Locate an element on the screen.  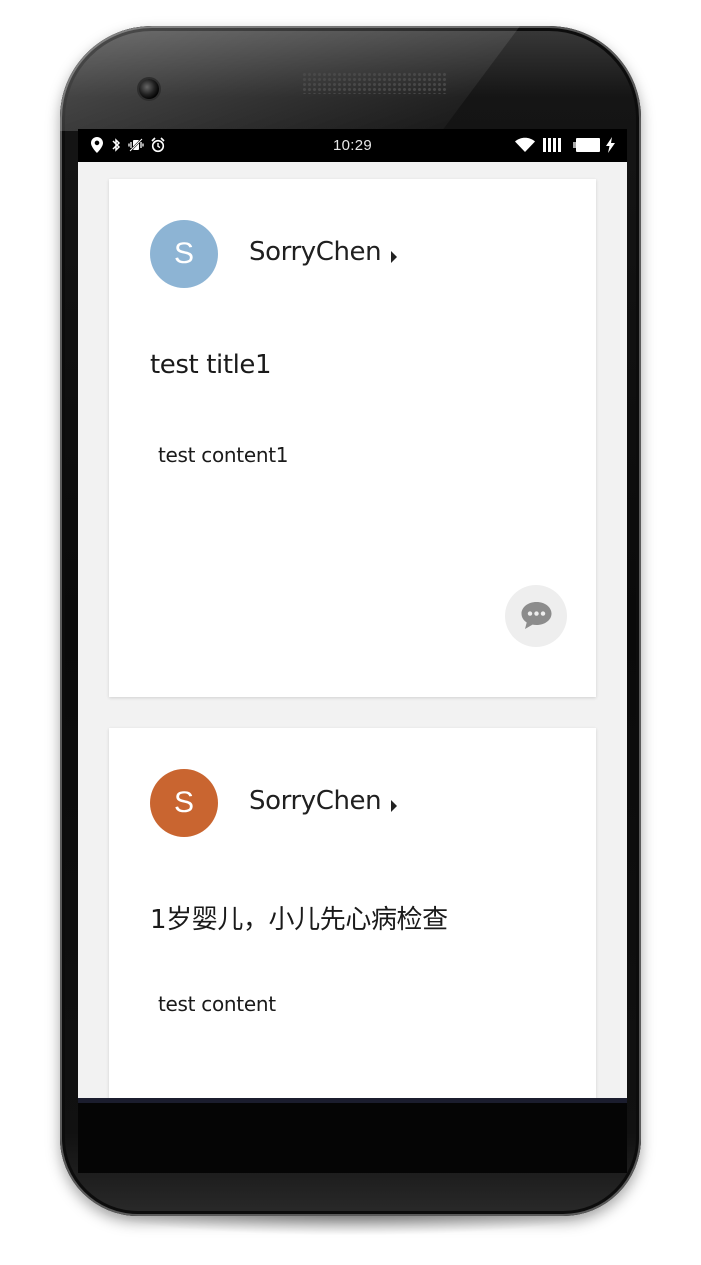
phone-glare is located at coordinates (290, 78).